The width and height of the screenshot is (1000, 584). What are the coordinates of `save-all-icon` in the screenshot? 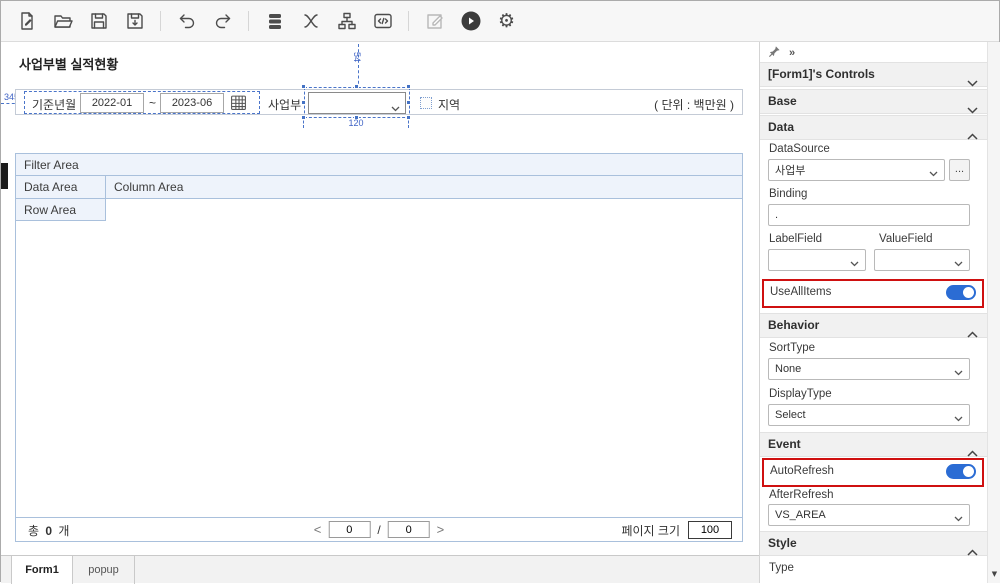 It's located at (135, 21).